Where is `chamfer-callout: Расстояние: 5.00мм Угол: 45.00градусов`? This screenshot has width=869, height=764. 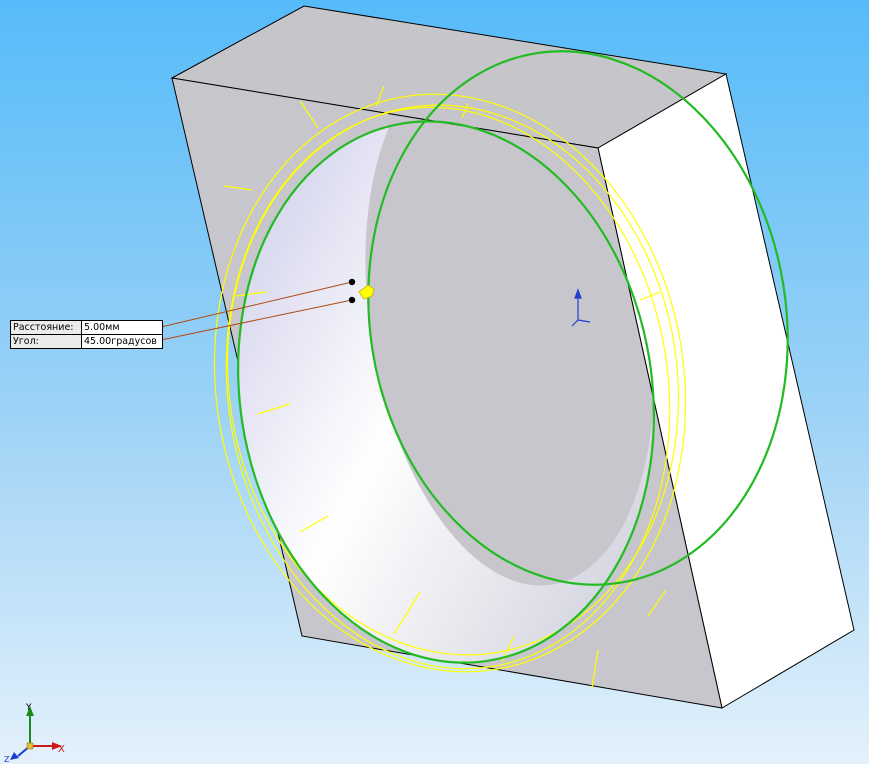 chamfer-callout: Расстояние: 5.00мм Угол: 45.00градусов is located at coordinates (86, 334).